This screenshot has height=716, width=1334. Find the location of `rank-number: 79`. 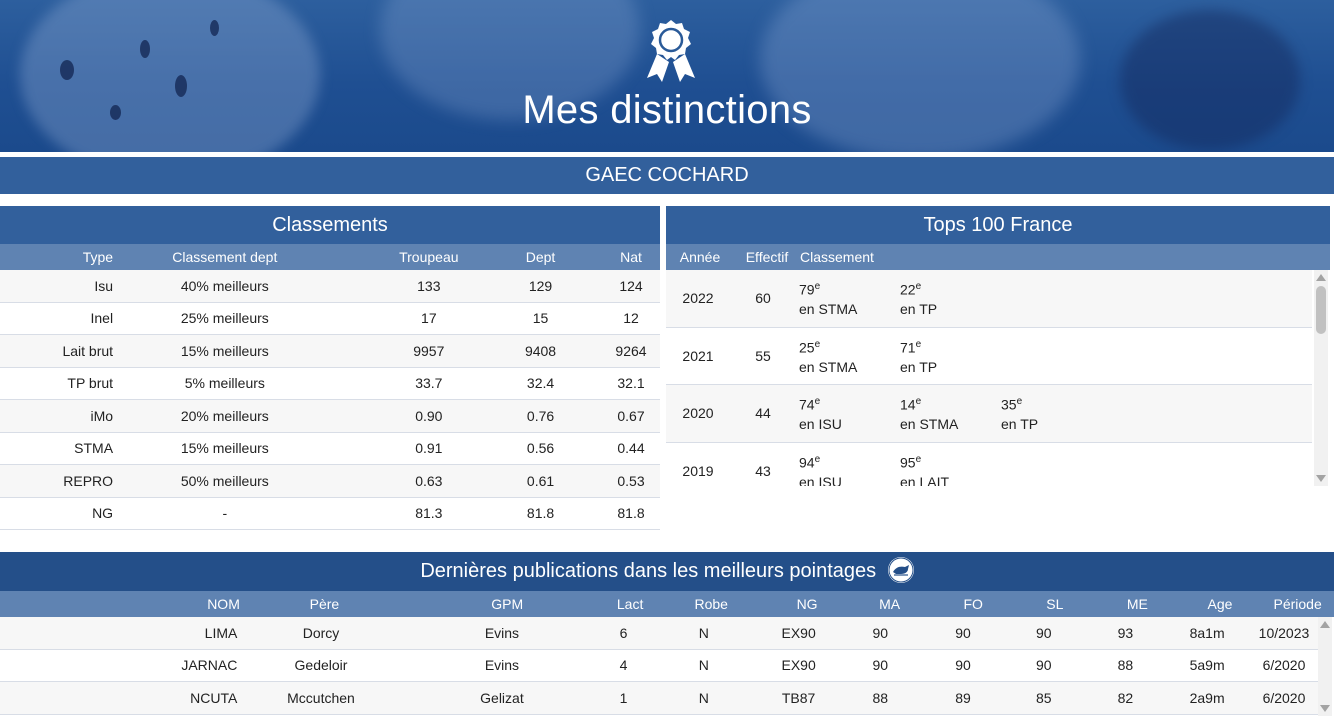

rank-number: 79 is located at coordinates (807, 290).